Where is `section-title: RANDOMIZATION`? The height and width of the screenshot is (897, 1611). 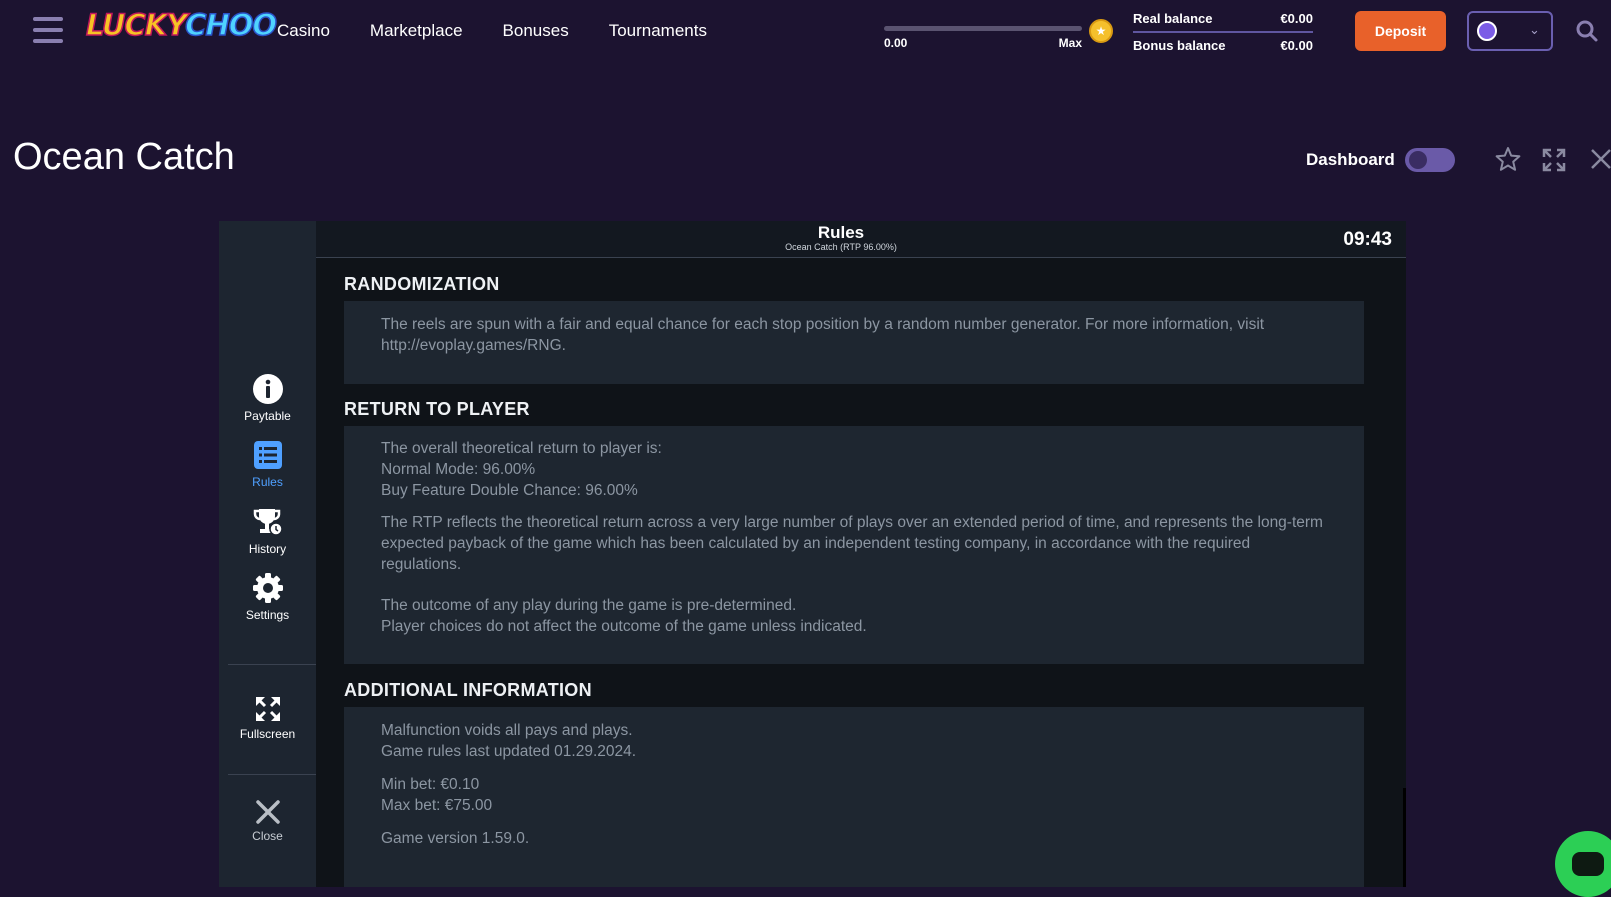 section-title: RANDOMIZATION is located at coordinates (422, 284).